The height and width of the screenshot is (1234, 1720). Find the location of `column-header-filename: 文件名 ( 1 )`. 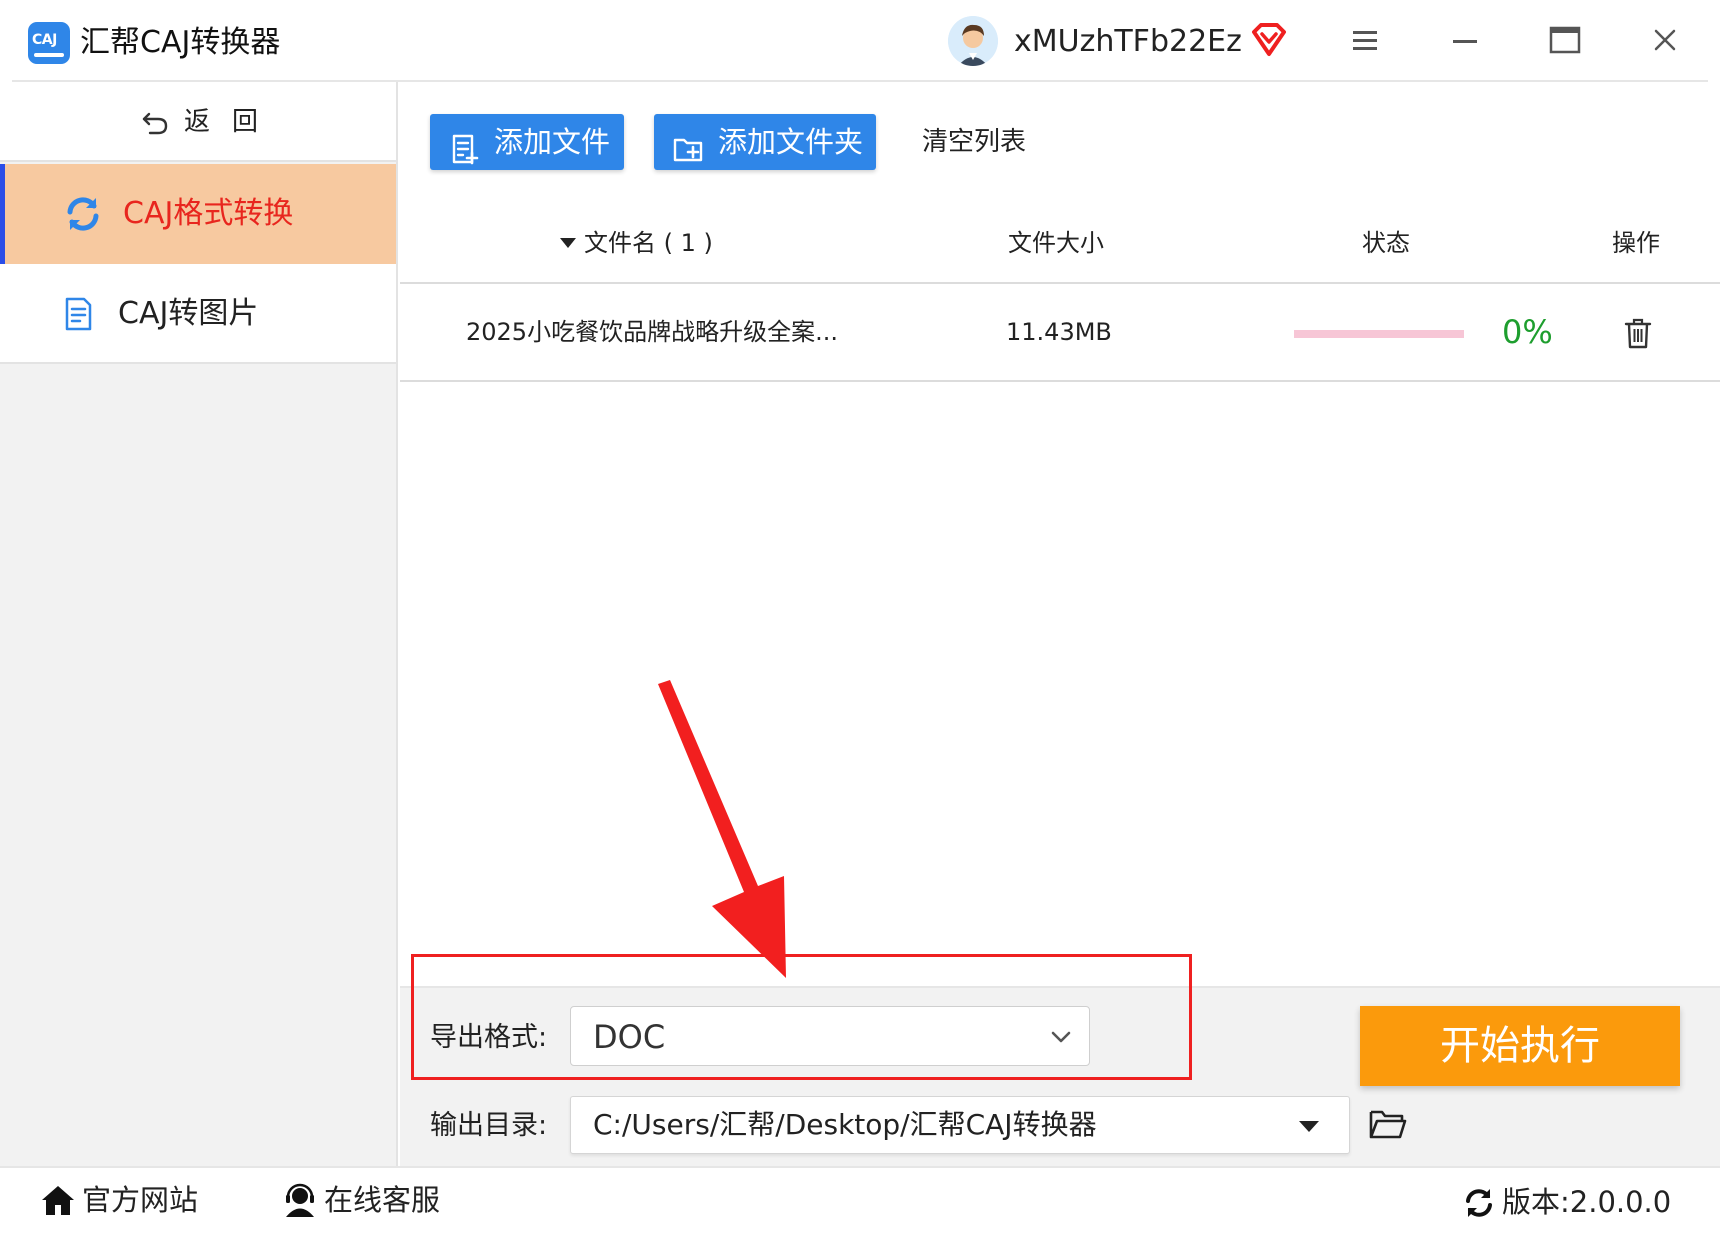

column-header-filename: 文件名 ( 1 ) is located at coordinates (636, 243).